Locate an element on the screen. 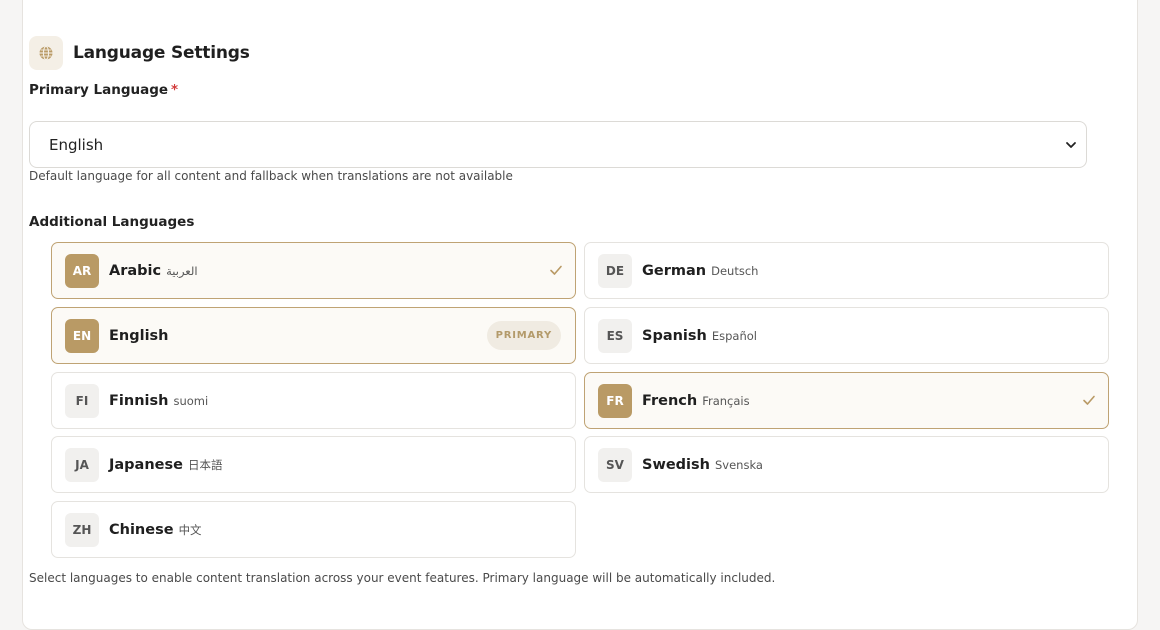 The image size is (1160, 630). language-option-arabic: AR Arabic العربية is located at coordinates (313, 270).